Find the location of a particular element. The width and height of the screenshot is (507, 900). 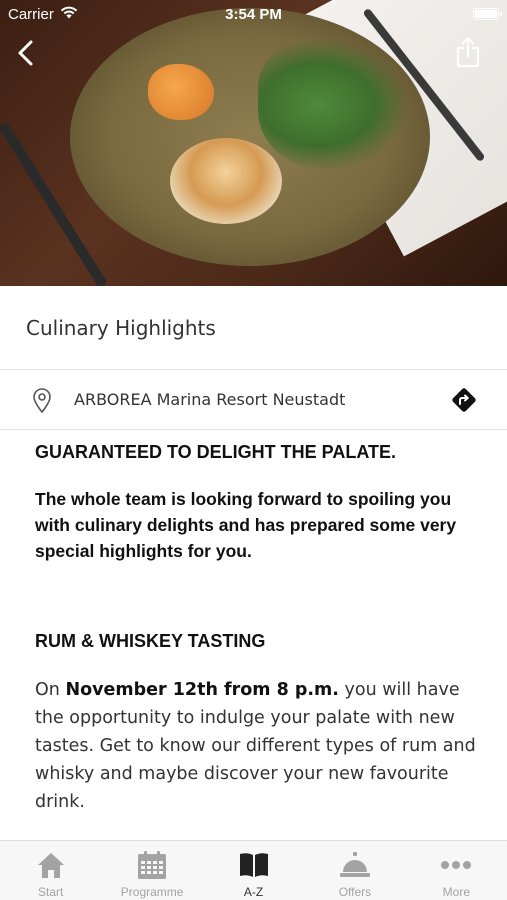

book-icon is located at coordinates (254, 865).